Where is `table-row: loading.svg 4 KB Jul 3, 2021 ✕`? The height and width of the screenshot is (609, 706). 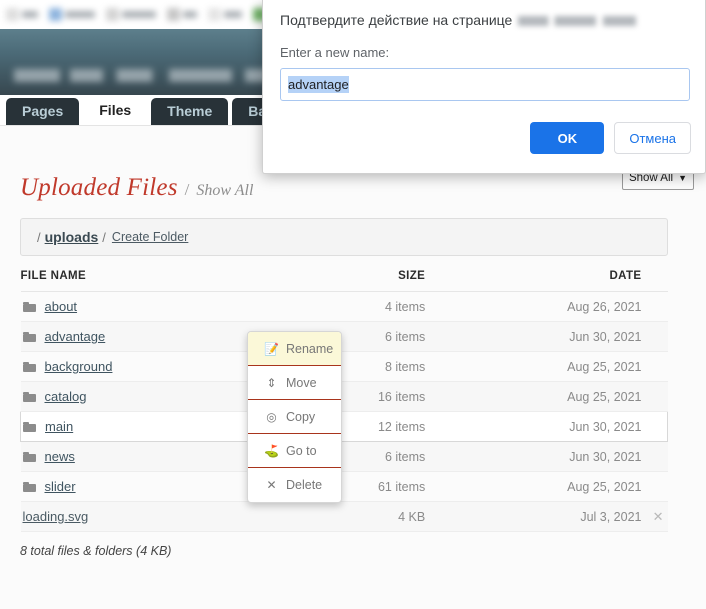 table-row: loading.svg 4 KB Jul 3, 2021 ✕ is located at coordinates (344, 516).